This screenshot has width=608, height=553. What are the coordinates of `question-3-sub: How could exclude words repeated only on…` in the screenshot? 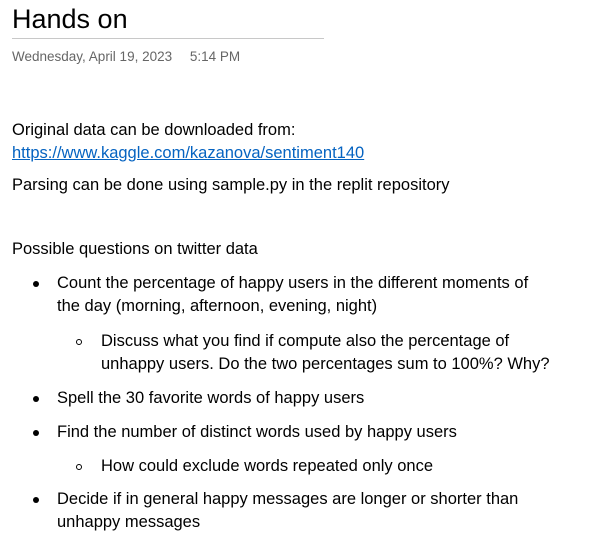 It's located at (267, 466).